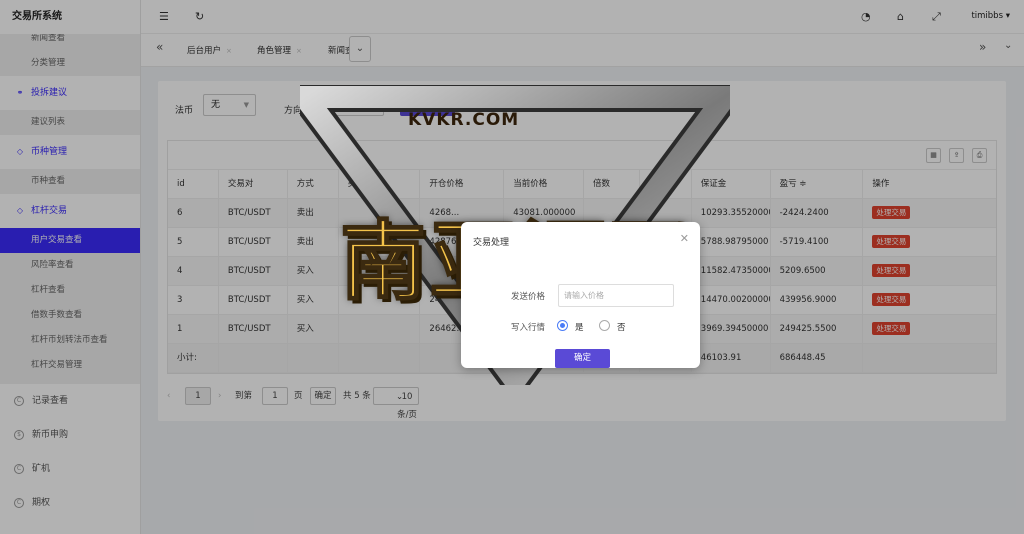  What do you see at coordinates (684, 238) in the screenshot?
I see `close-icon: ✕` at bounding box center [684, 238].